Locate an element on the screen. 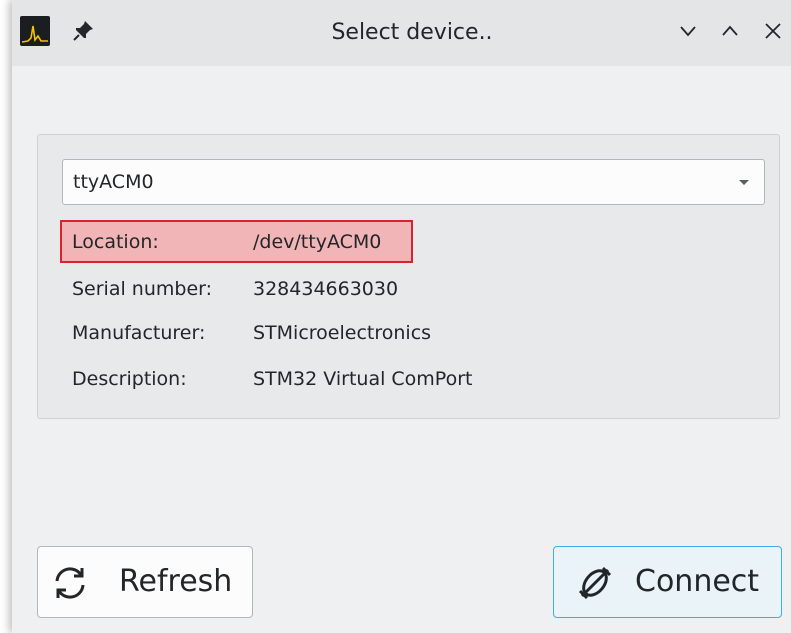  window-title: Select device.. is located at coordinates (412, 32).